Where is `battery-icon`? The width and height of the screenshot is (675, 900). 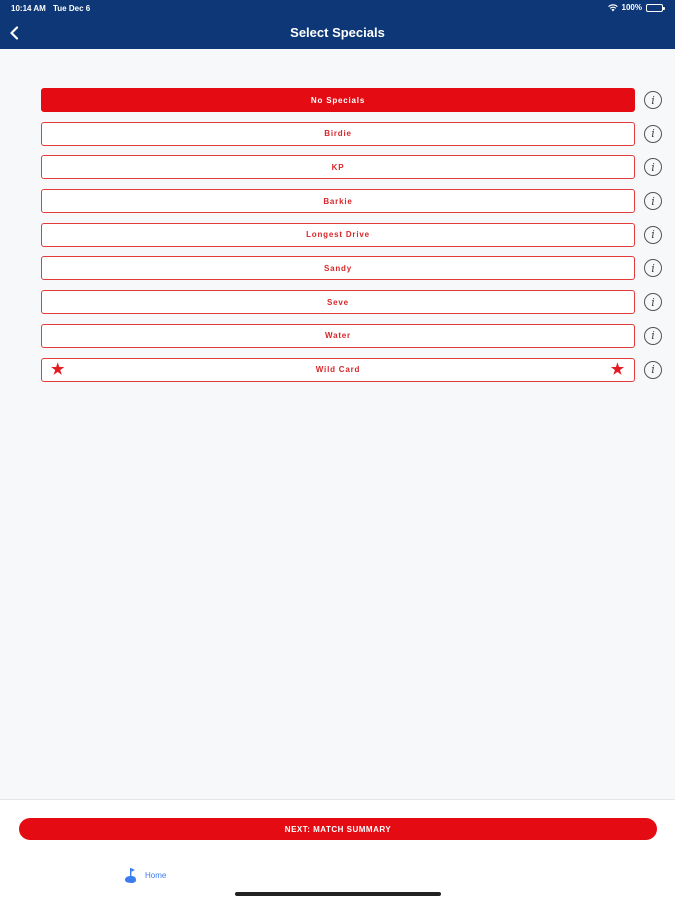
battery-icon is located at coordinates (655, 7).